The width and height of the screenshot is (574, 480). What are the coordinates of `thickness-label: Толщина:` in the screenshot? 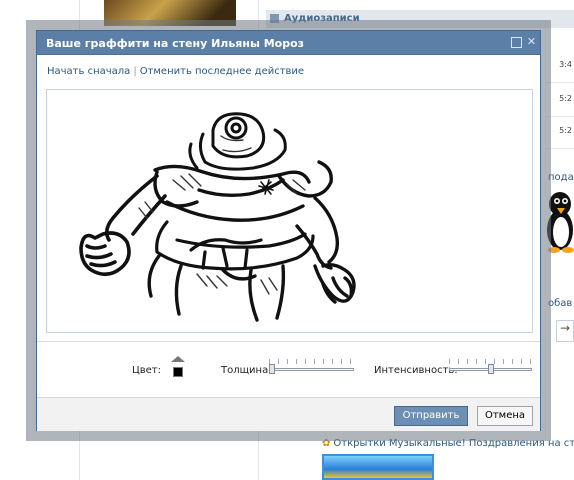 It's located at (246, 370).